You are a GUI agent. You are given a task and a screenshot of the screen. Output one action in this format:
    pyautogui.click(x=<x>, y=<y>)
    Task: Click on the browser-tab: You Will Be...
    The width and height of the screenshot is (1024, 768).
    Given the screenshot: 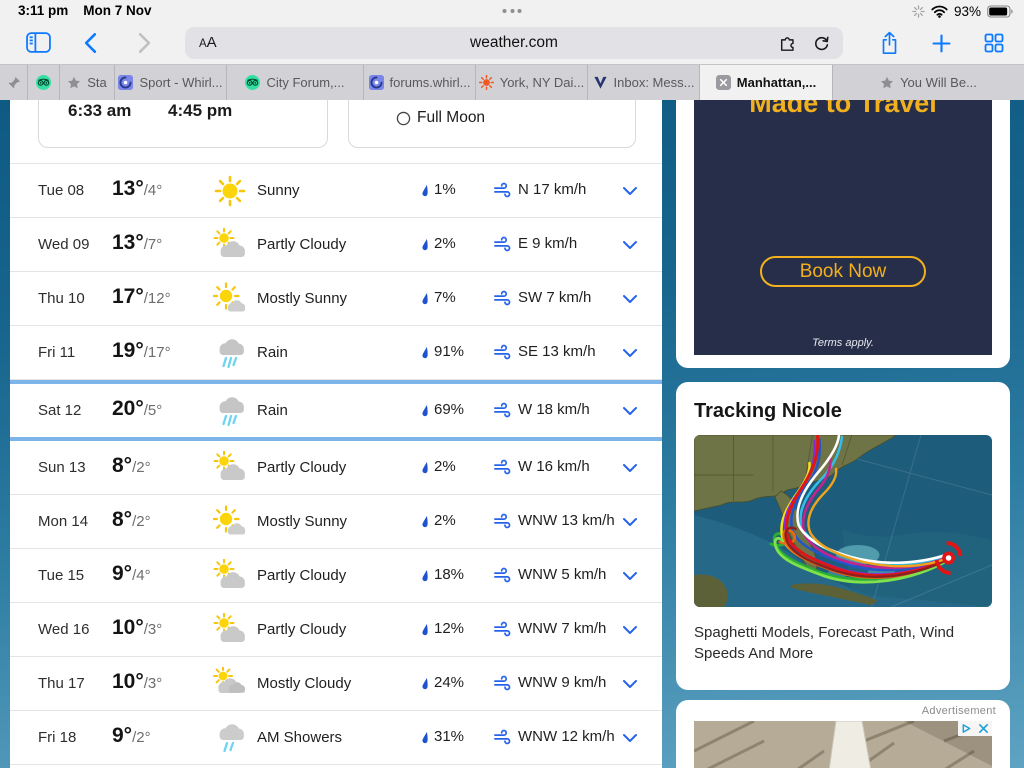 What is the action you would take?
    pyautogui.click(x=928, y=82)
    